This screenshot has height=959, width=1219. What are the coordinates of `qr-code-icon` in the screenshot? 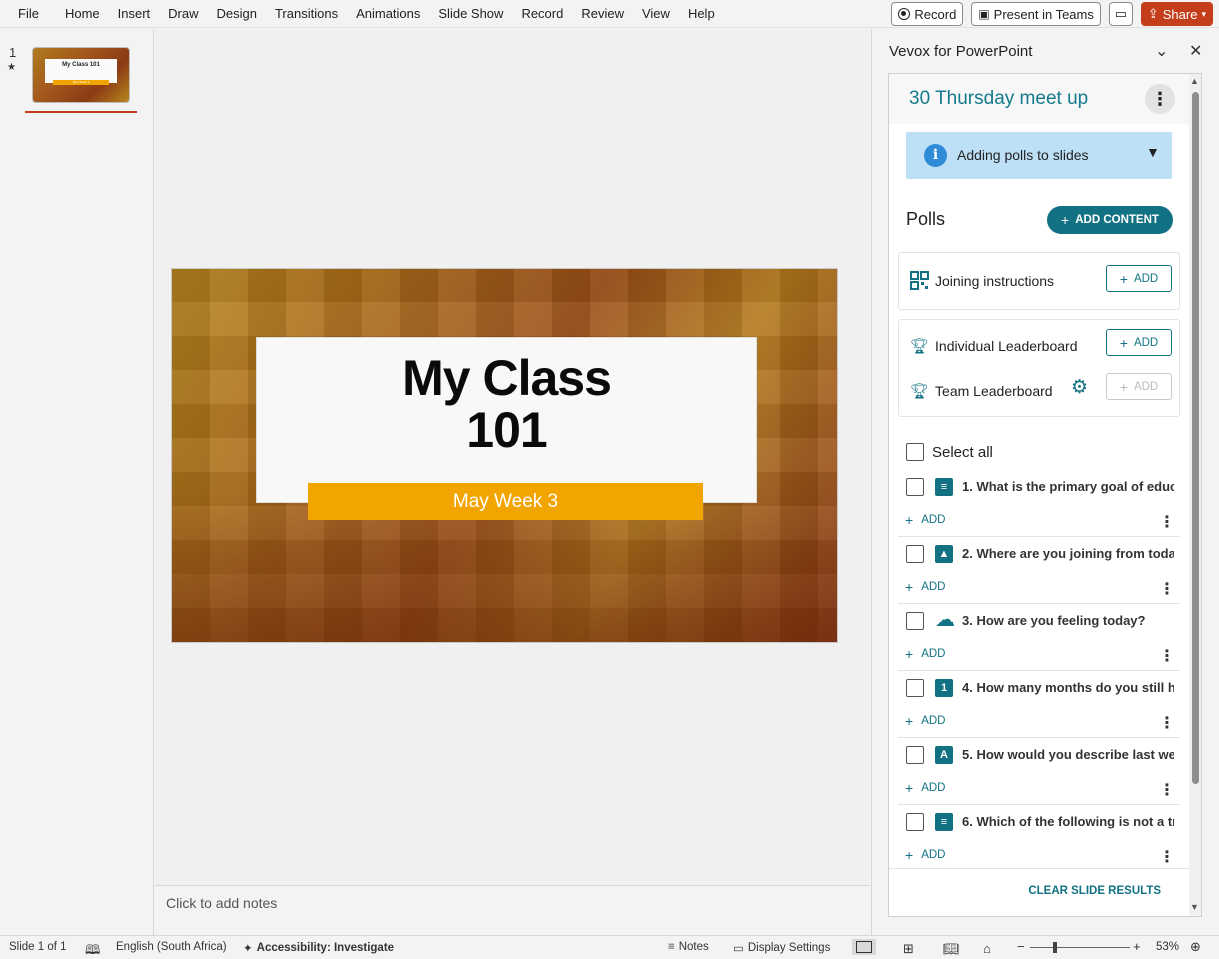 It's located at (919, 280).